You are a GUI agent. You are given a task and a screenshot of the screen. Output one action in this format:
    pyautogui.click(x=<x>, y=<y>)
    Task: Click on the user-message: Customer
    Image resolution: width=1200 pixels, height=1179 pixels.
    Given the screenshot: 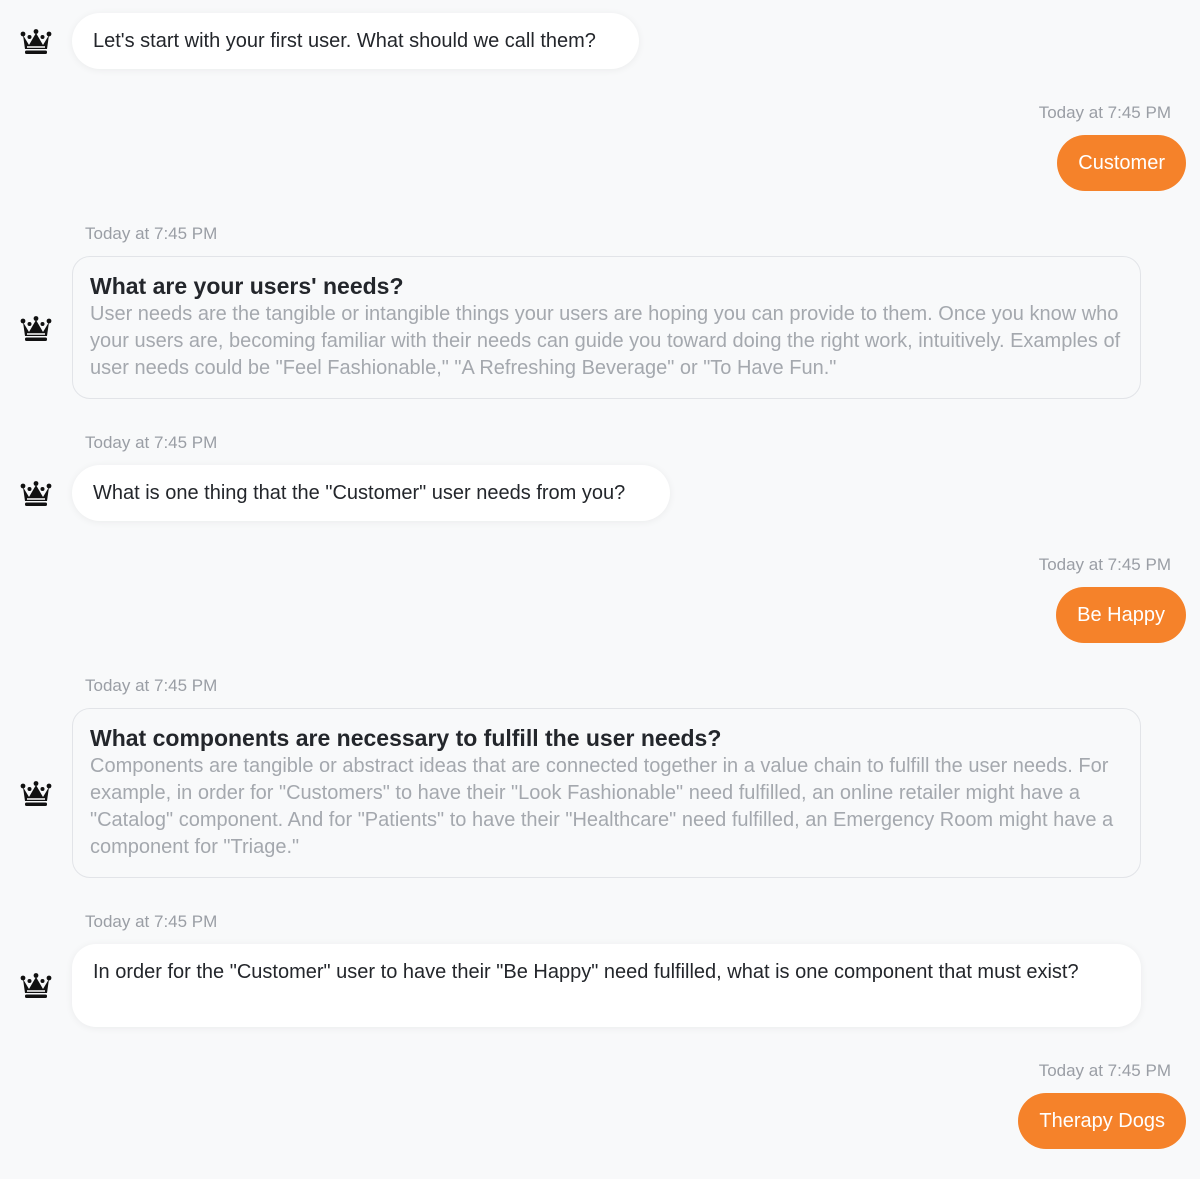 What is the action you would take?
    pyautogui.click(x=1121, y=163)
    